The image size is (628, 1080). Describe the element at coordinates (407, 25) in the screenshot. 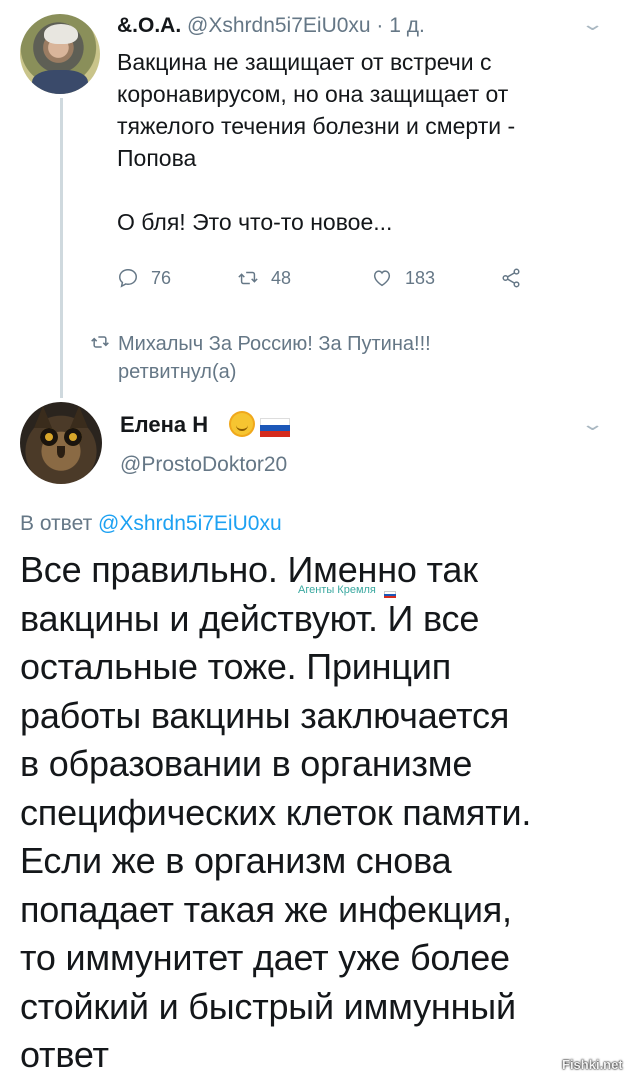

I see `tweet-time: 1 д.` at that location.